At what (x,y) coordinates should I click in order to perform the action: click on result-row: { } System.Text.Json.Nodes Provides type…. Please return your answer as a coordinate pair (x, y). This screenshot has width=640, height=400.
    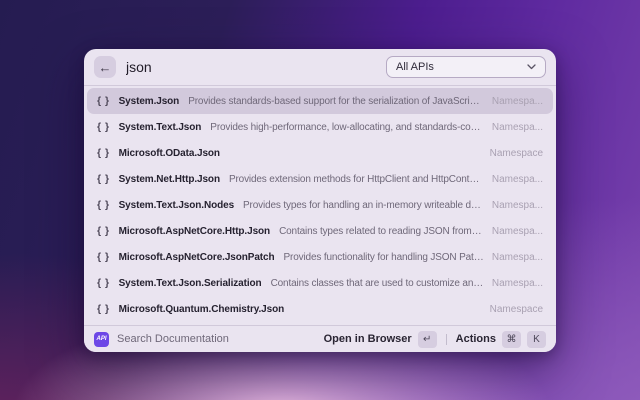
    Looking at the image, I should click on (320, 205).